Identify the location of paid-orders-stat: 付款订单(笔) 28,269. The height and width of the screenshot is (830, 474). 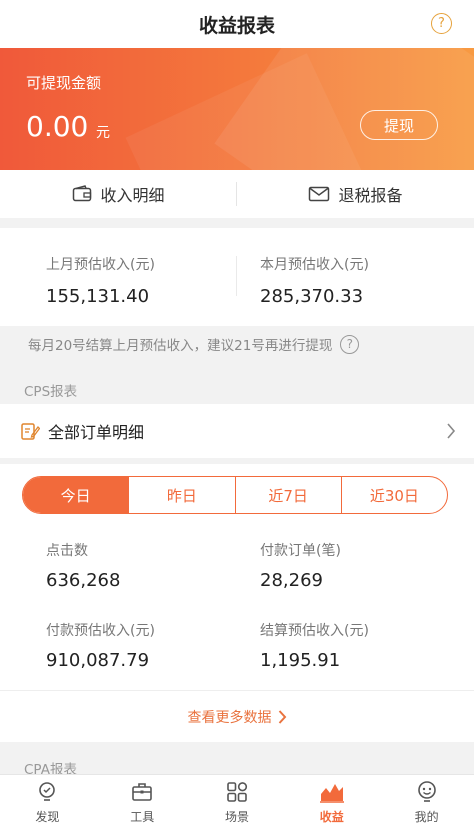
(300, 565).